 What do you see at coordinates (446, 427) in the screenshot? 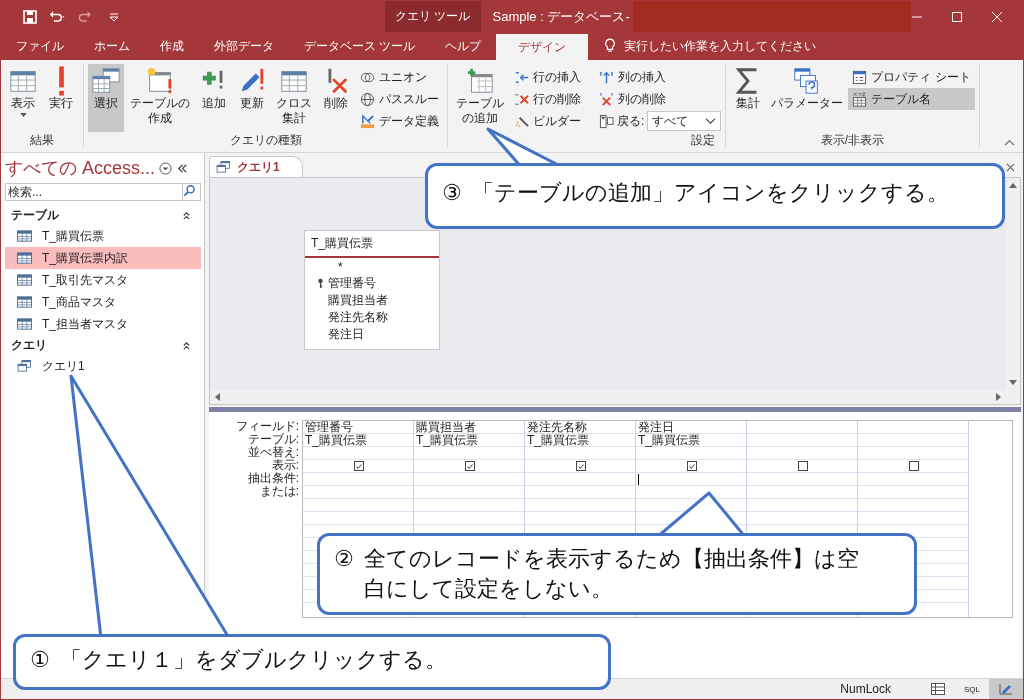
I see `grid-cell: 購買担当者` at bounding box center [446, 427].